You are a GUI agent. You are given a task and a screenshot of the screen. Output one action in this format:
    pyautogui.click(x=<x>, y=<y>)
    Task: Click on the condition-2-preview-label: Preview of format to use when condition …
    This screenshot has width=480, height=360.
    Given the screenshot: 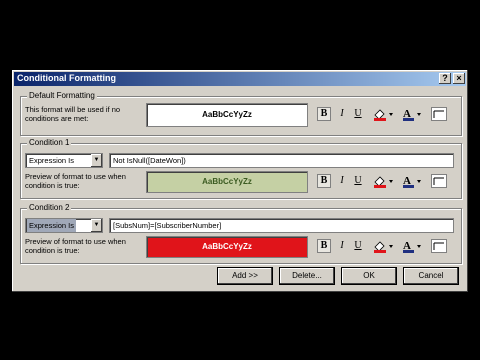 What is the action you would take?
    pyautogui.click(x=75, y=246)
    